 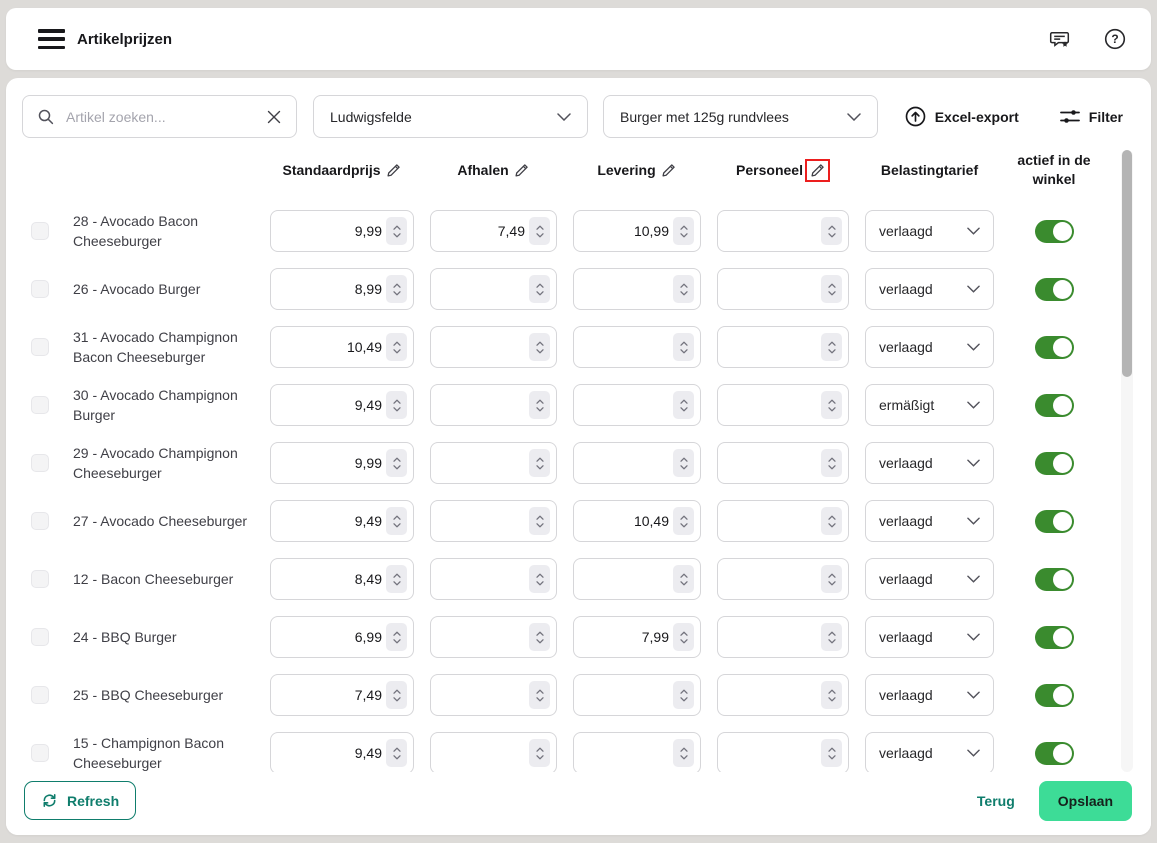 I want to click on search-box, so click(x=159, y=116).